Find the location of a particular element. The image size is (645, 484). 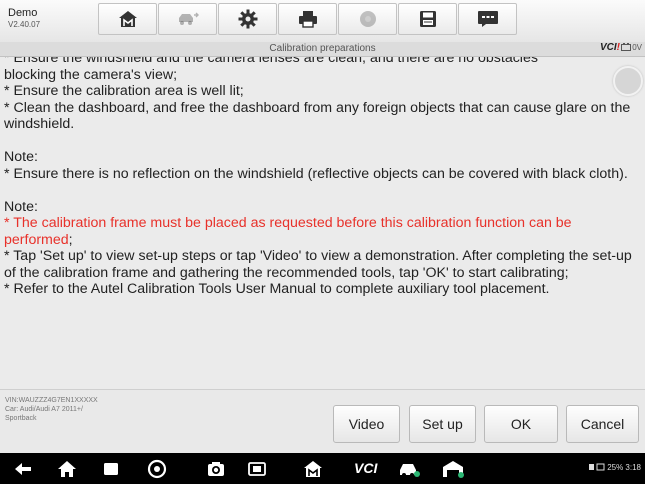

vehicle-swap-button is located at coordinates (187, 19).